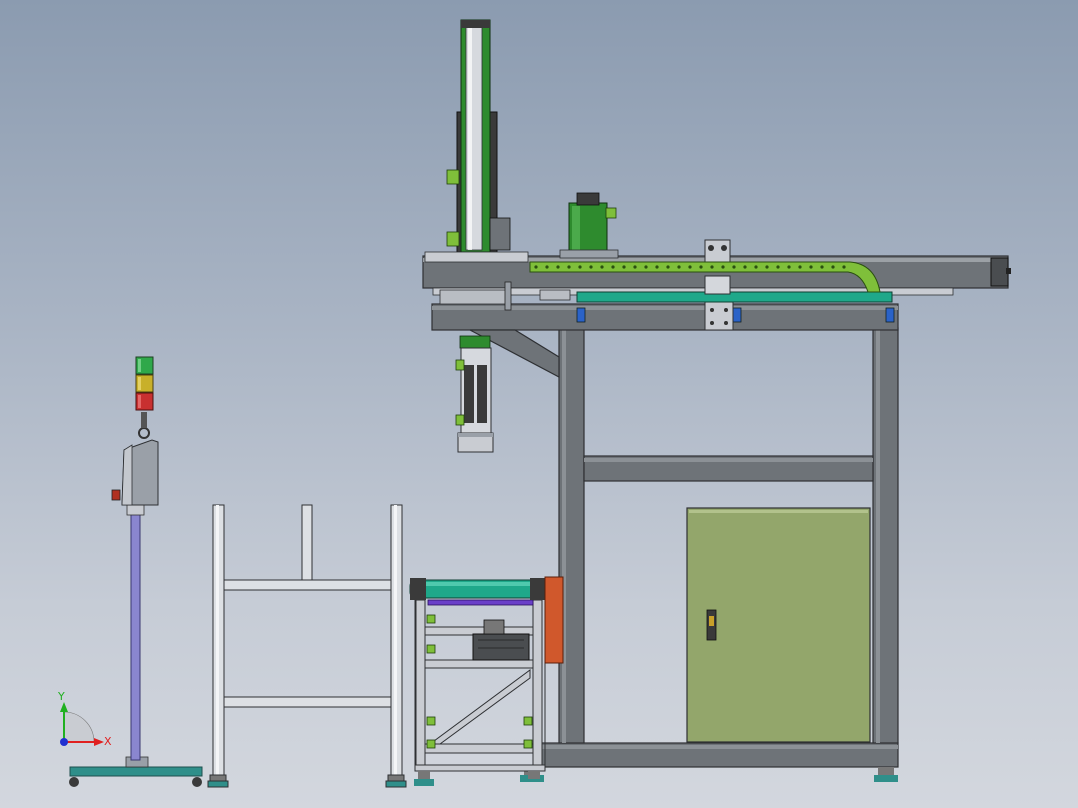  Describe the element at coordinates (307, 646) in the screenshot. I see `aluminium-rack` at that location.